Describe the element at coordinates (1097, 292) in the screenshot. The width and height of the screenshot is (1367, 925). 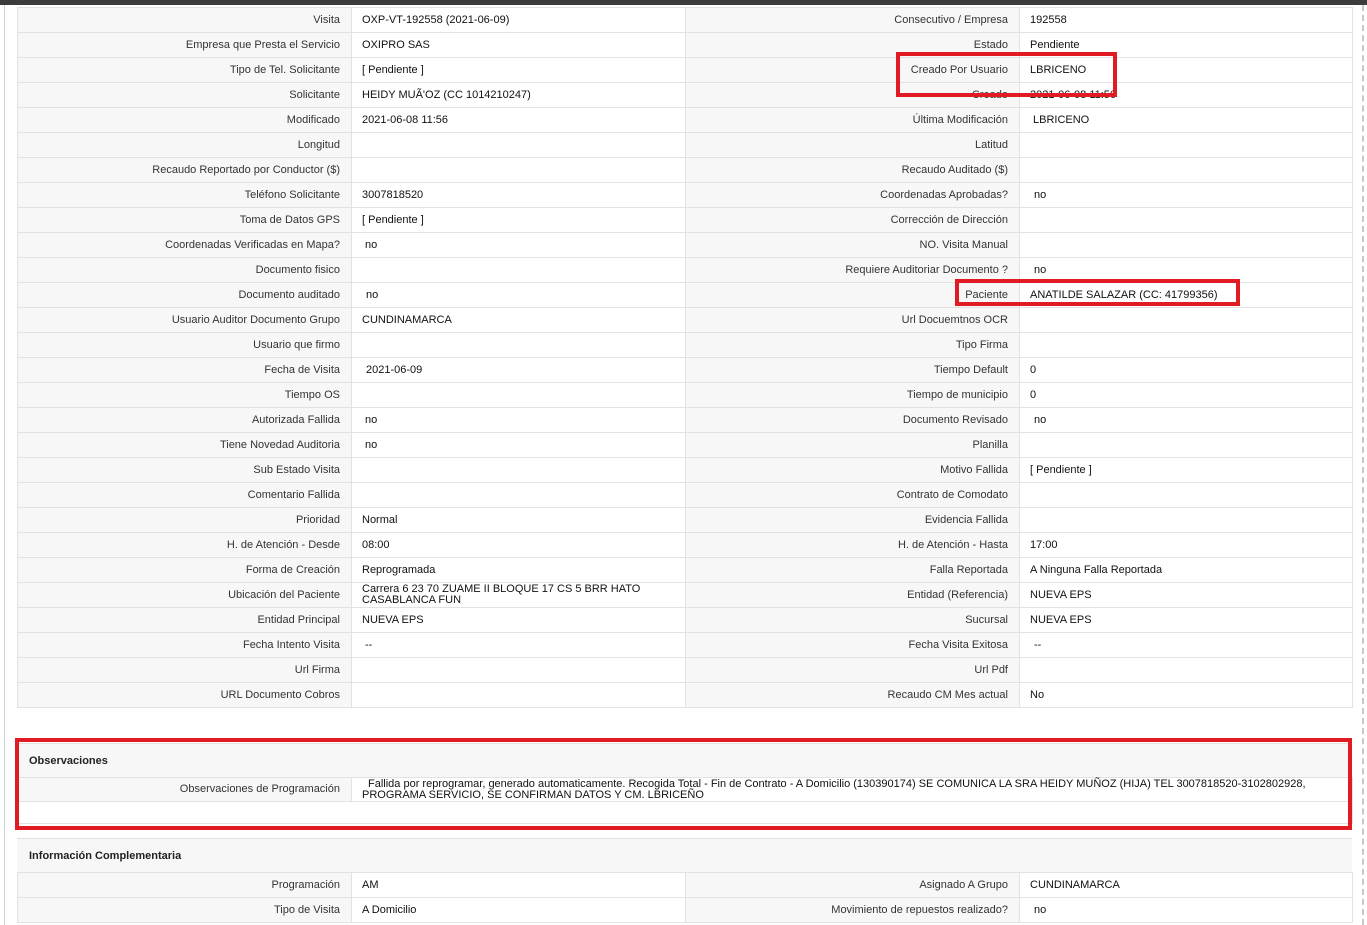
I see `highlight-paciente` at that location.